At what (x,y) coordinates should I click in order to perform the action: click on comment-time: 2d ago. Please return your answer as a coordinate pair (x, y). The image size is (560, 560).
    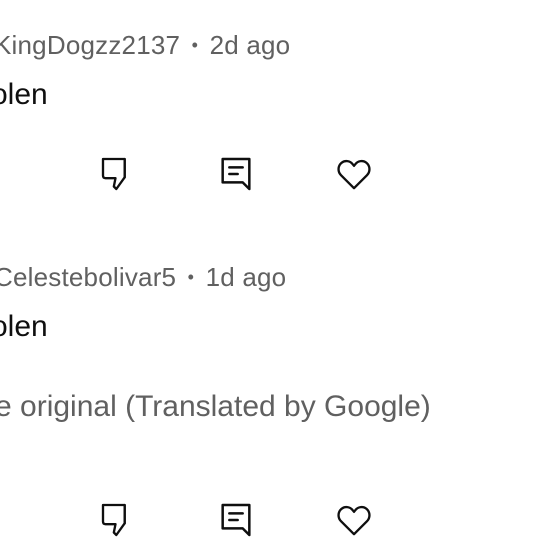
    Looking at the image, I should click on (250, 45).